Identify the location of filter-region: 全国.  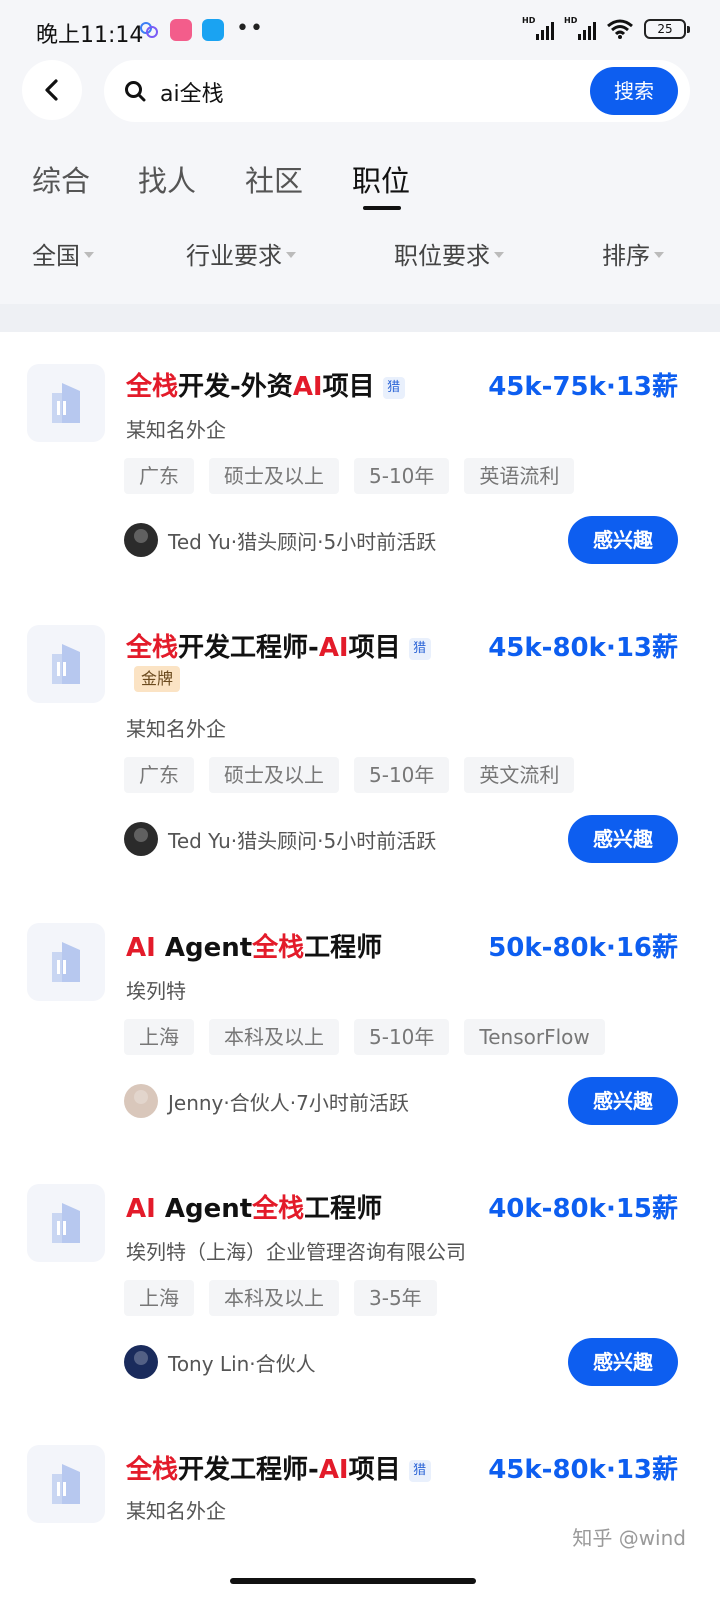
(63, 253).